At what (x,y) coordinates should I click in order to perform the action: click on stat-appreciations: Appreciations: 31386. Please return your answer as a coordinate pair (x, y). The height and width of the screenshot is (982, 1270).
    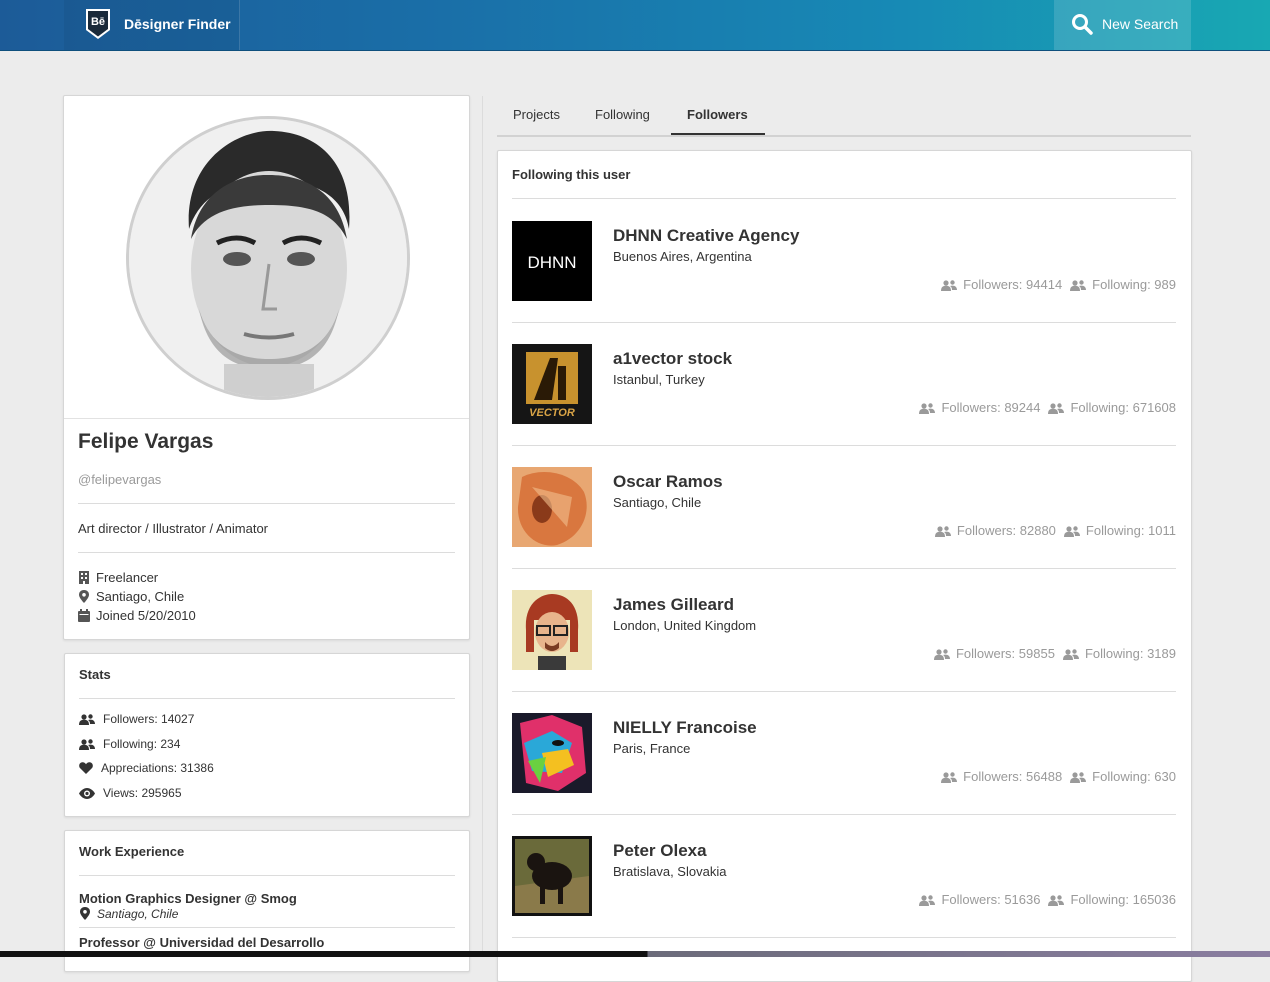
    Looking at the image, I should click on (146, 768).